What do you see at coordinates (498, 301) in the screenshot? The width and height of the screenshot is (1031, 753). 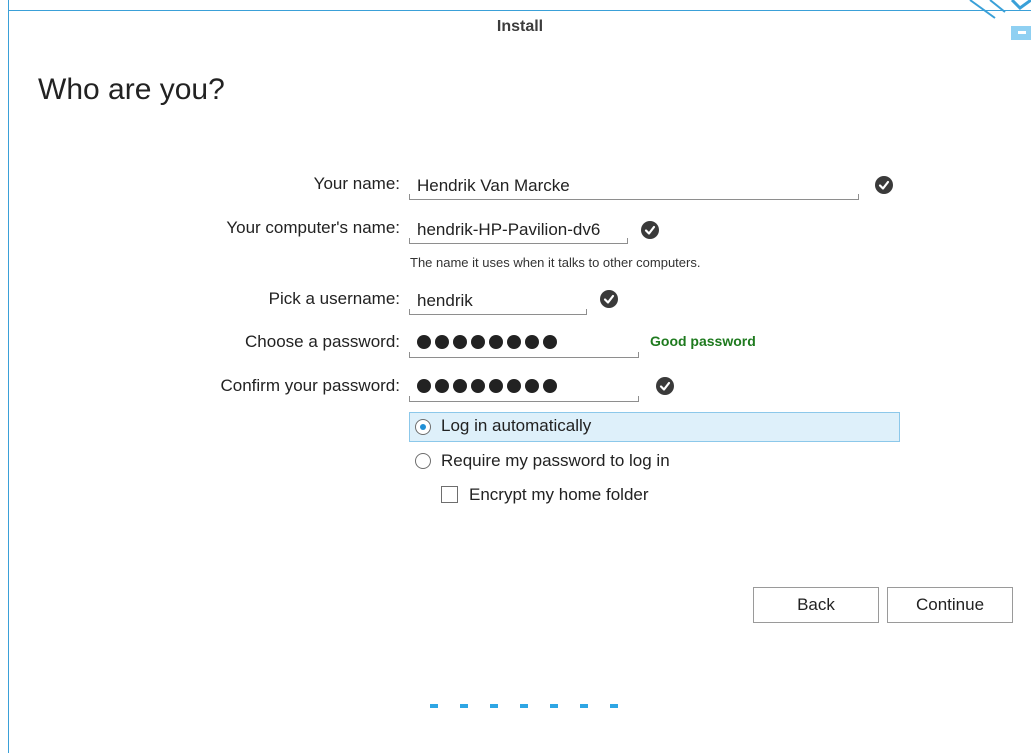 I see `username-field: hendrik` at bounding box center [498, 301].